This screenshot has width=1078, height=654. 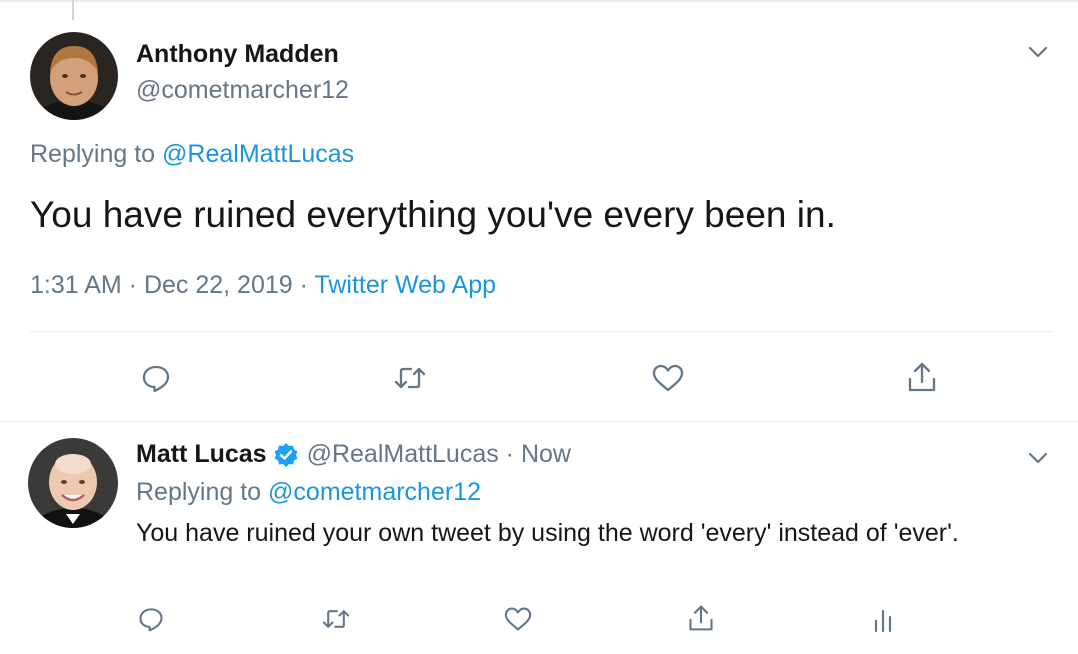 What do you see at coordinates (258, 154) in the screenshot?
I see `replying-to-link: @RealMattLucas` at bounding box center [258, 154].